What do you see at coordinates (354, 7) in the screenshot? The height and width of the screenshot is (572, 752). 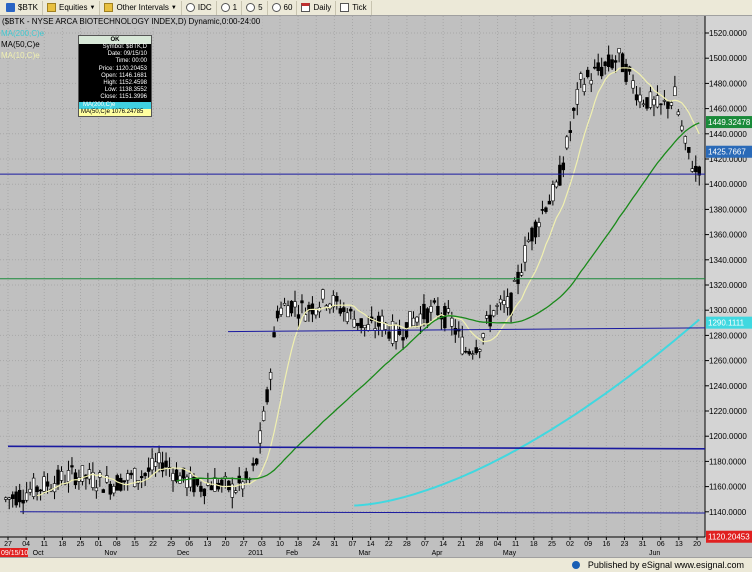 I see `interval-button-tick: Tick` at bounding box center [354, 7].